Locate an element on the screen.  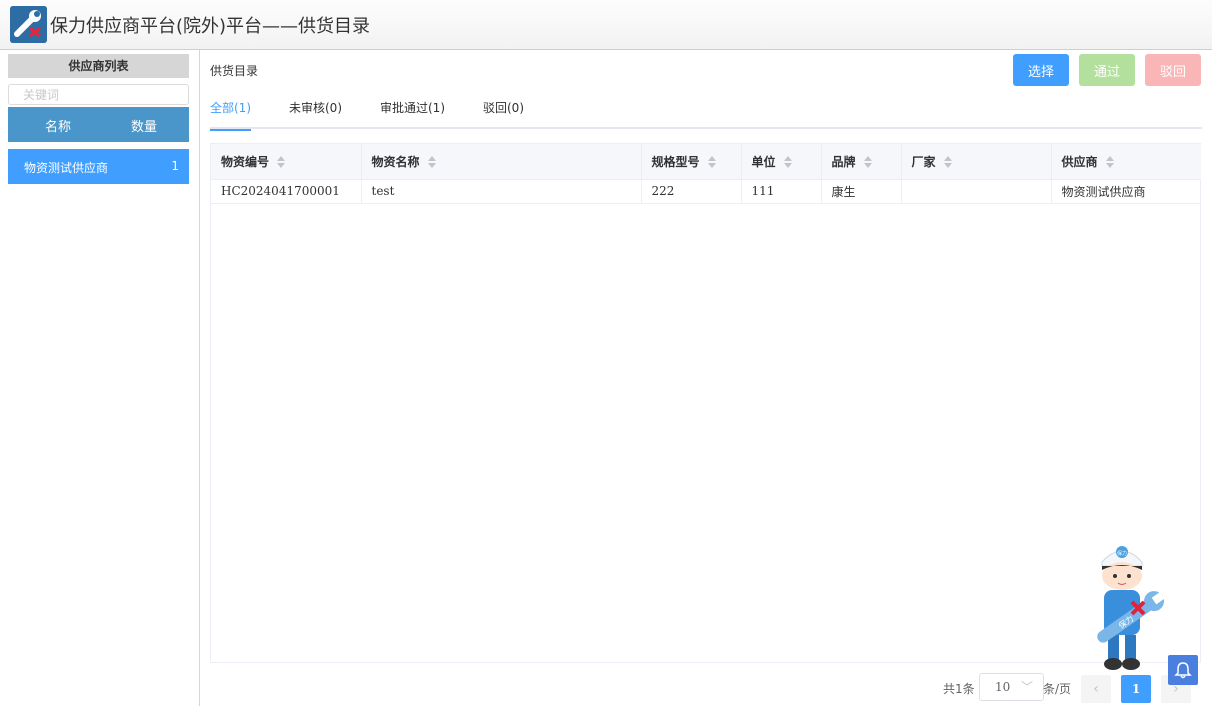
app-header: 保力供应商平台(院外)平台——供货目录 is located at coordinates (606, 25).